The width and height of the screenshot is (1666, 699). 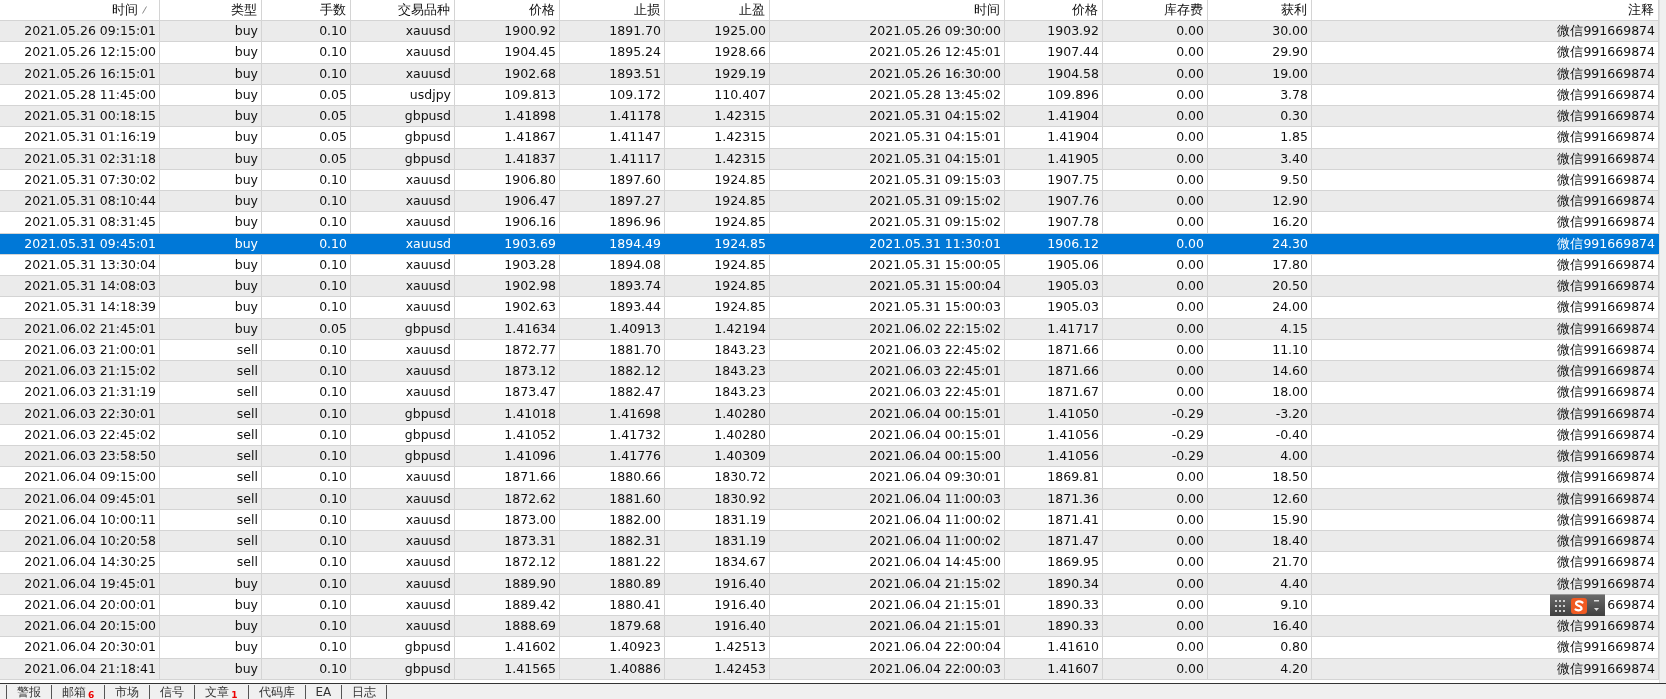 What do you see at coordinates (1260, 541) in the screenshot?
I see `table-cell: 18.40` at bounding box center [1260, 541].